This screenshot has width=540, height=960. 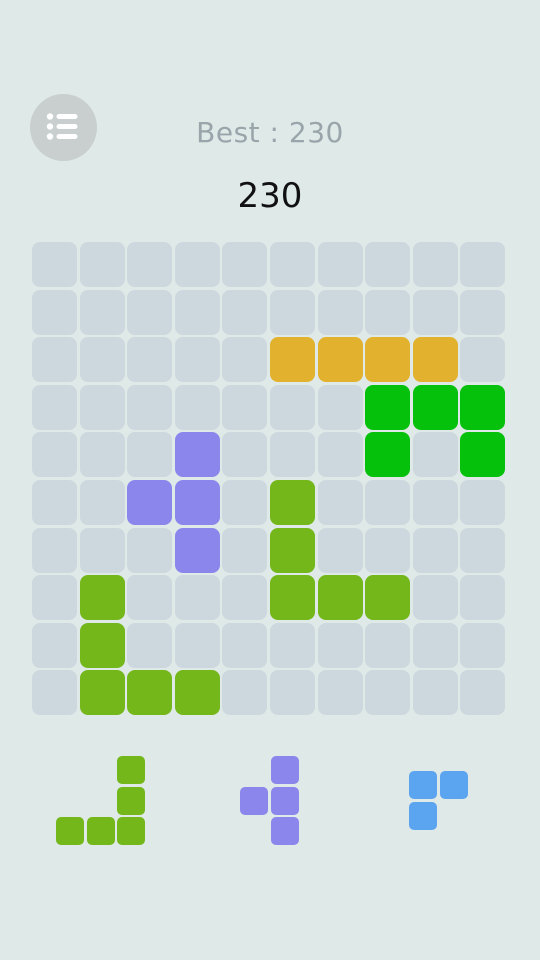 I want to click on tray-piece-l-shape, so click(x=101, y=801).